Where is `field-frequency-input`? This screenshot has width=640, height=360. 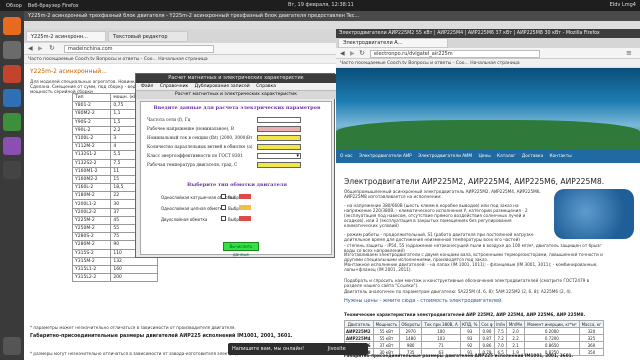
field-frequency-input is located at coordinates (279, 120).